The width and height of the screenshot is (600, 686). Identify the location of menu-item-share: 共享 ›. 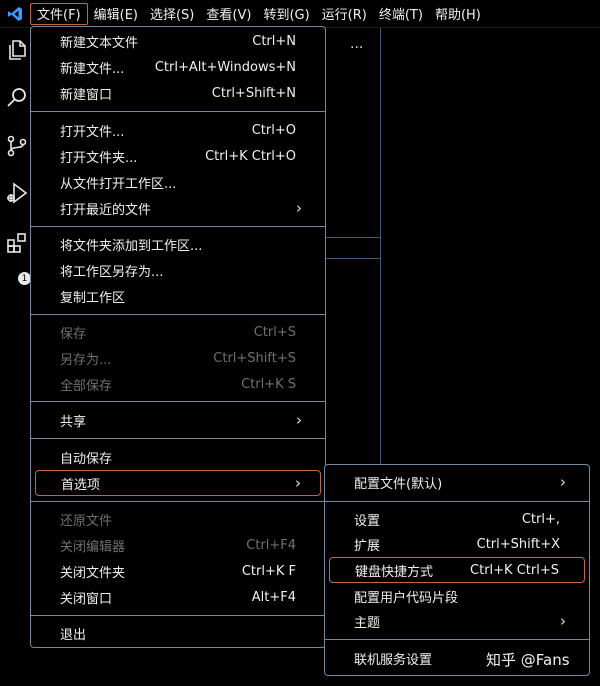
(178, 420).